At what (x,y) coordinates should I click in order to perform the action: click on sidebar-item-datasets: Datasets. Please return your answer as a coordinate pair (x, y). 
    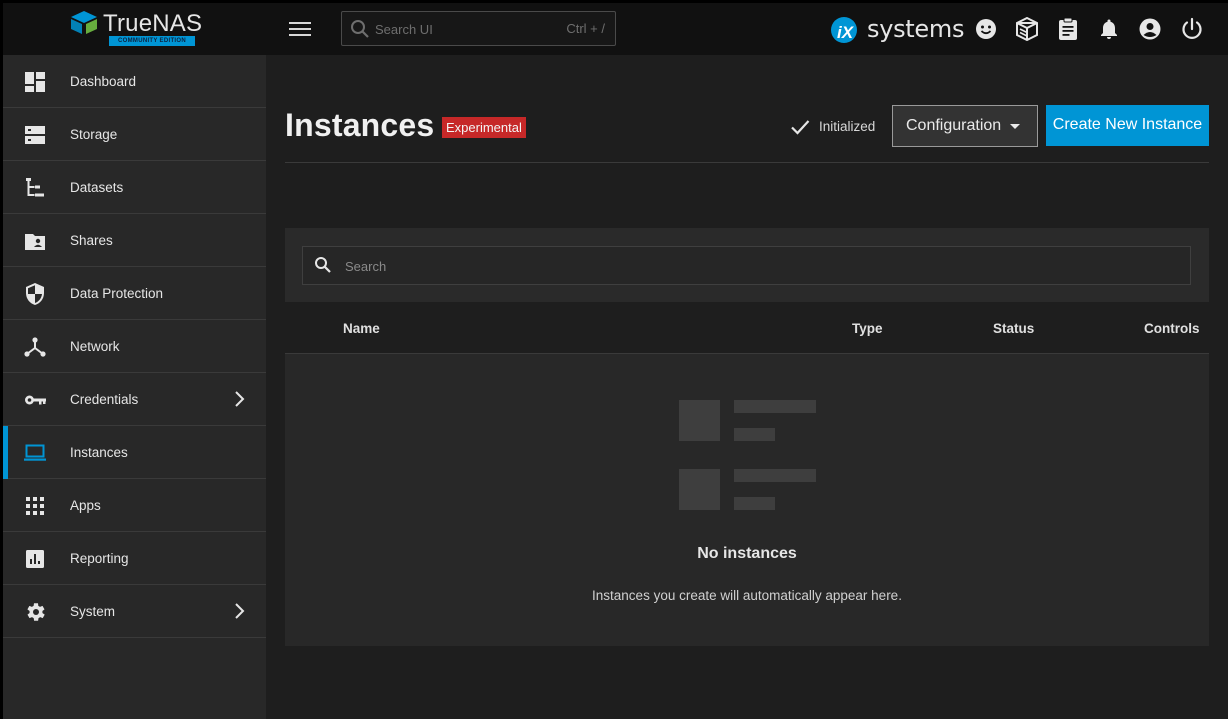
    Looking at the image, I should click on (134, 187).